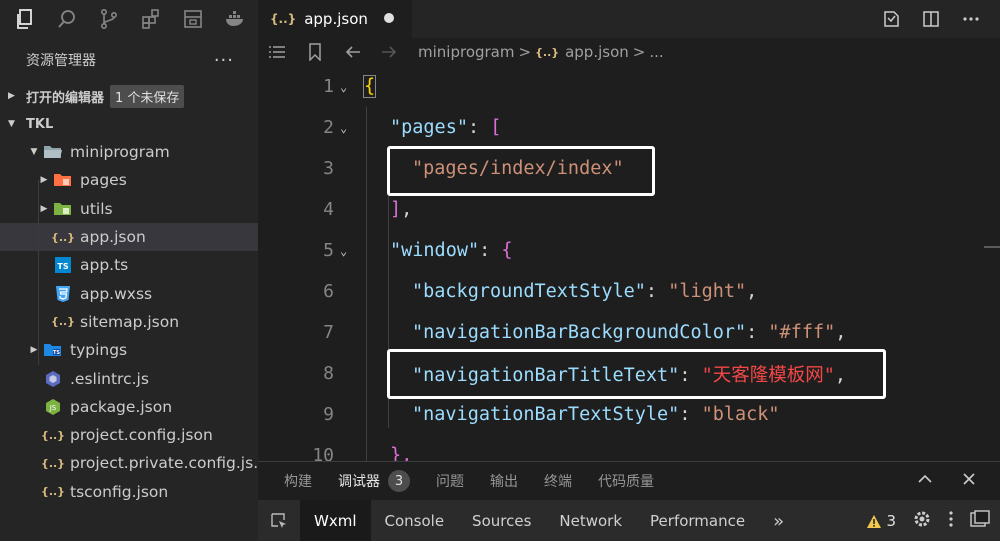  What do you see at coordinates (521, 171) in the screenshot?
I see `highlight-box-pages` at bounding box center [521, 171].